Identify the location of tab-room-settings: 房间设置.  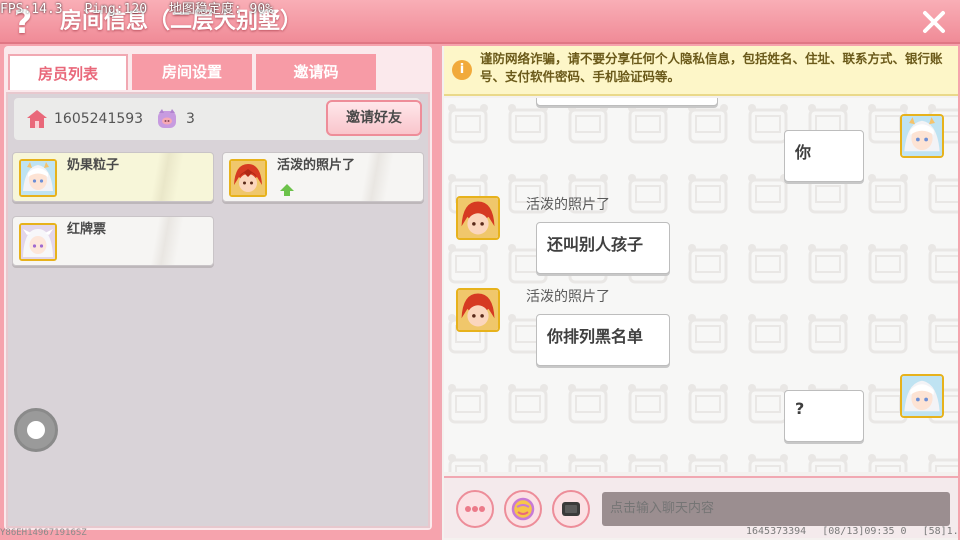
(192, 72).